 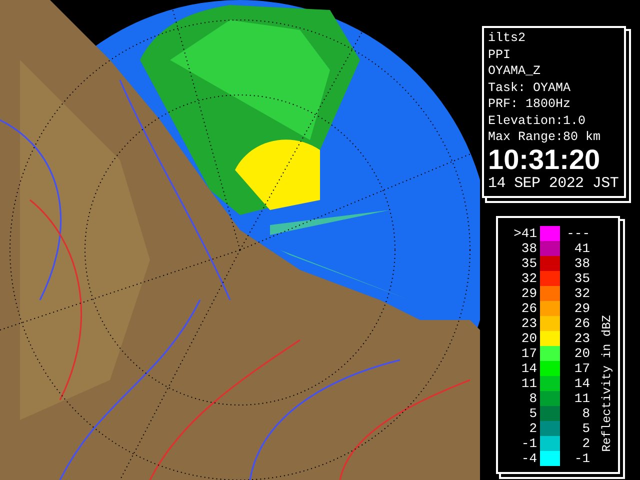 I want to click on time-text: 10:31:20, so click(x=544, y=159).